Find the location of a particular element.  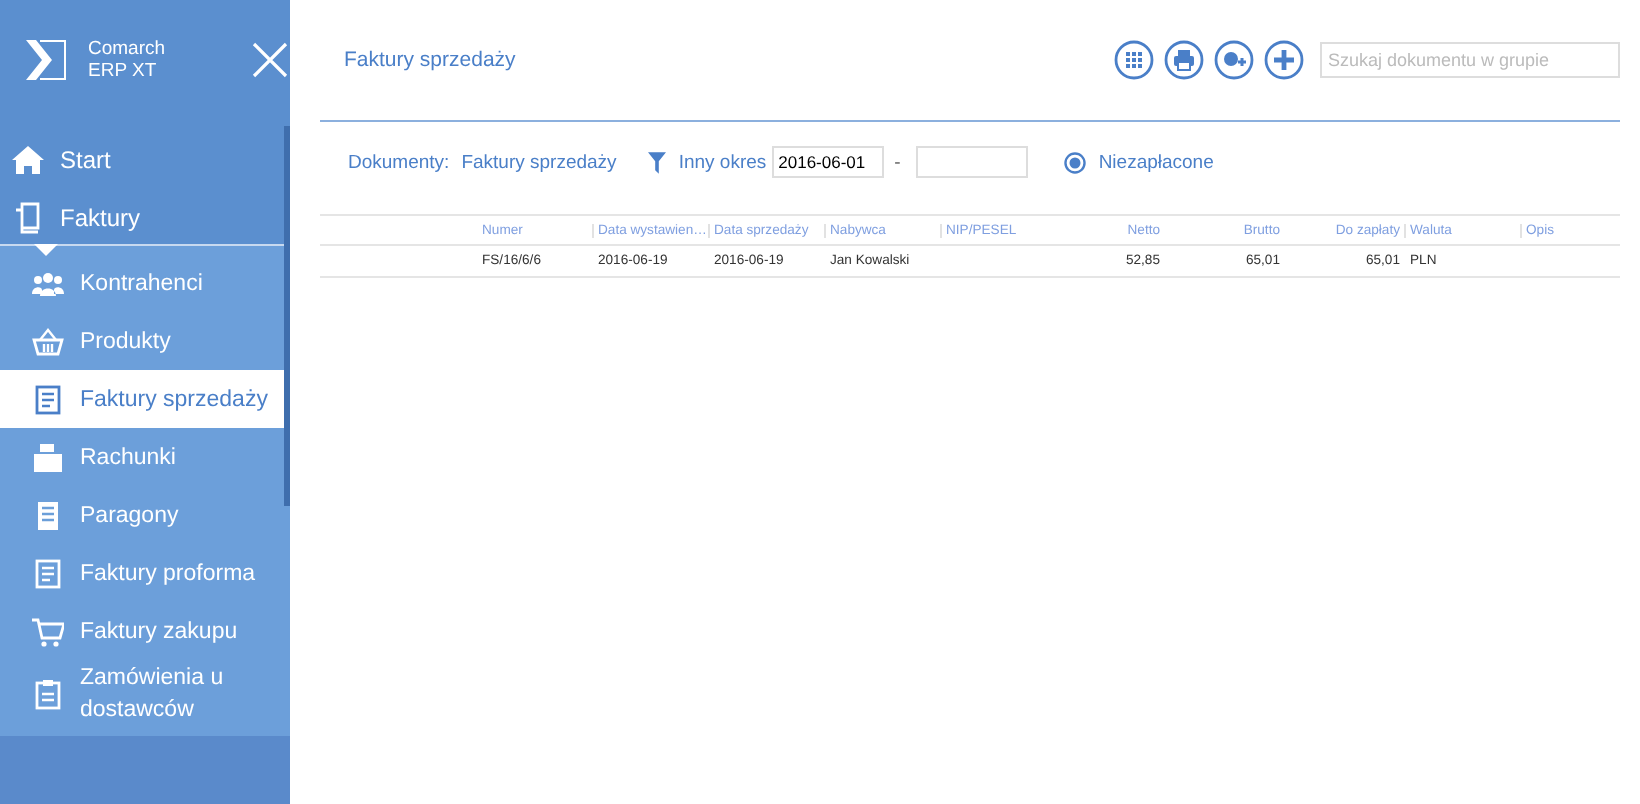

date-to-field is located at coordinates (972, 162).